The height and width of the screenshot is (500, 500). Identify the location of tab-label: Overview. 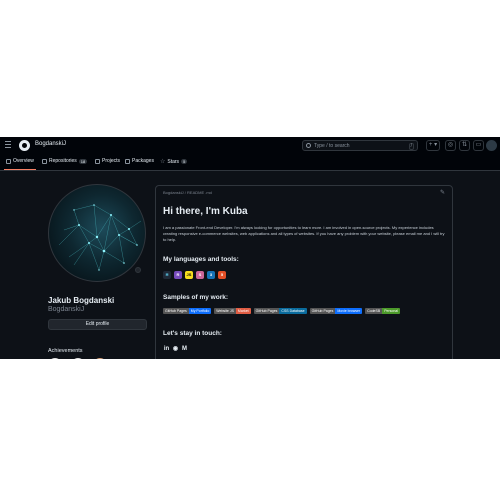
(23, 161).